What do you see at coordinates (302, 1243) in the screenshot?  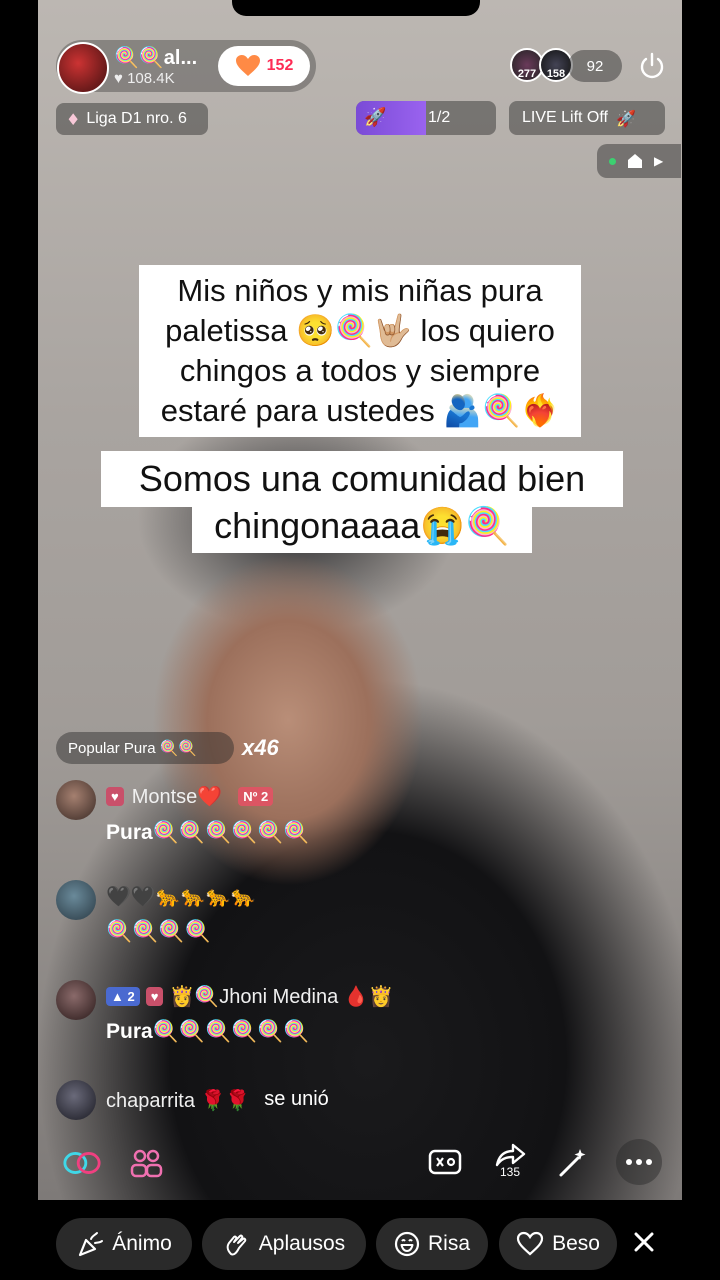 I see `reaction-label: Aplausos` at bounding box center [302, 1243].